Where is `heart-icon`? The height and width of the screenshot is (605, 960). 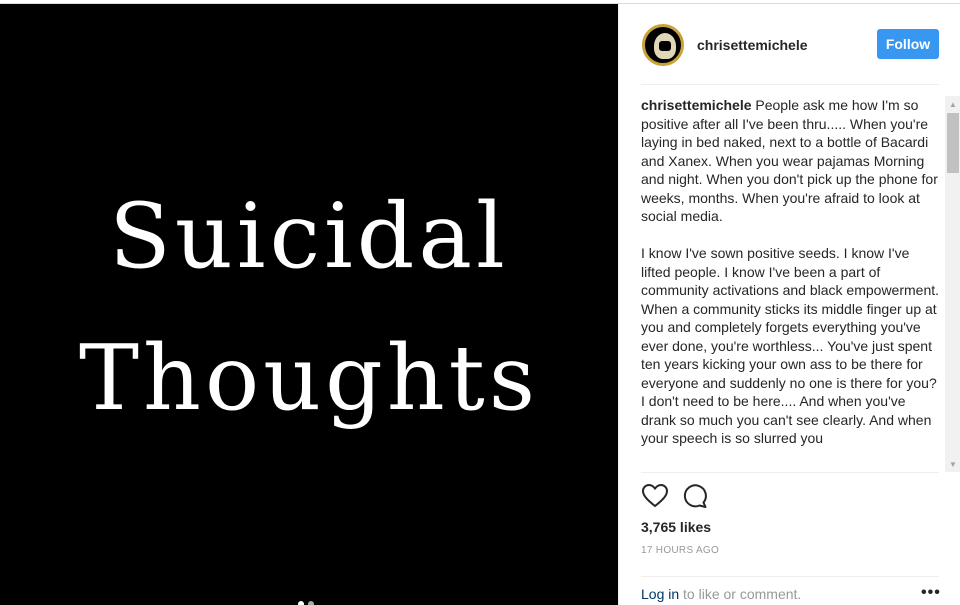
heart-icon is located at coordinates (655, 496).